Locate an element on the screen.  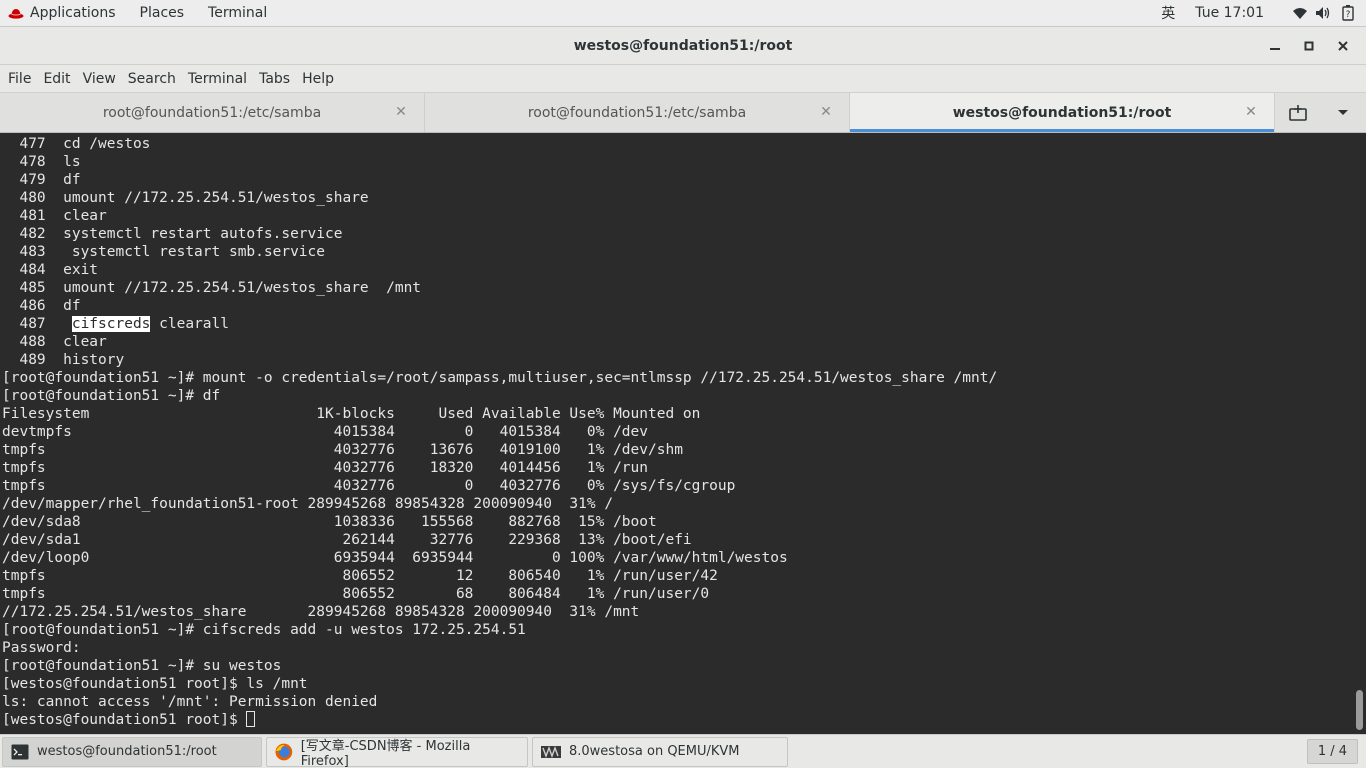
tab-label: westos@foundation51:/root is located at coordinates (1062, 112).